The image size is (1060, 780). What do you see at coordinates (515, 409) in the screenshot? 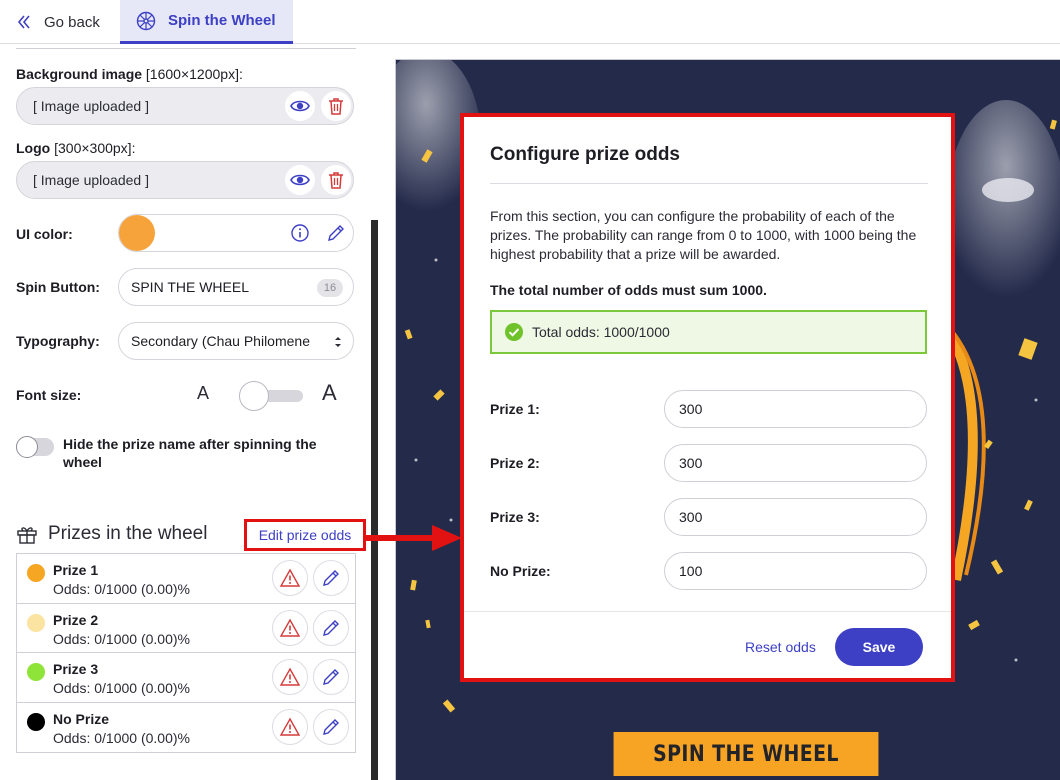
I see `odds-row-label: Prize 1:` at bounding box center [515, 409].